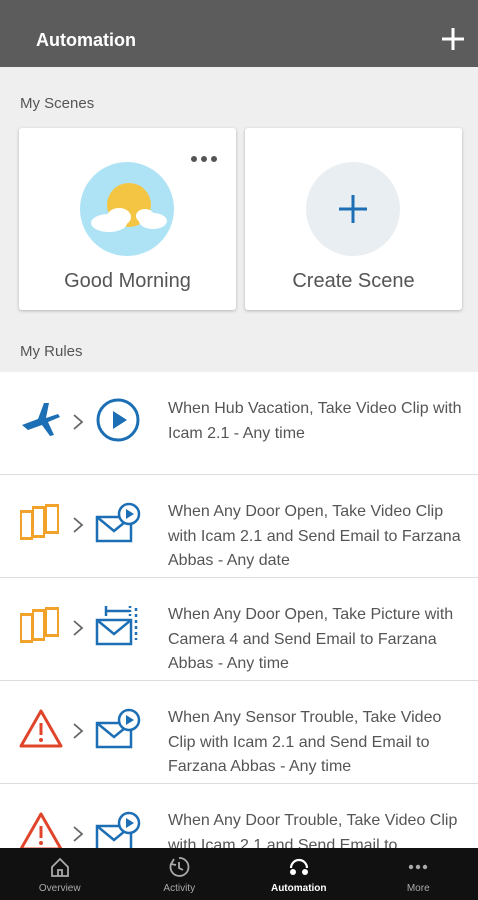 The height and width of the screenshot is (900, 478). What do you see at coordinates (127, 209) in the screenshot?
I see `sun-cloud-icon` at bounding box center [127, 209].